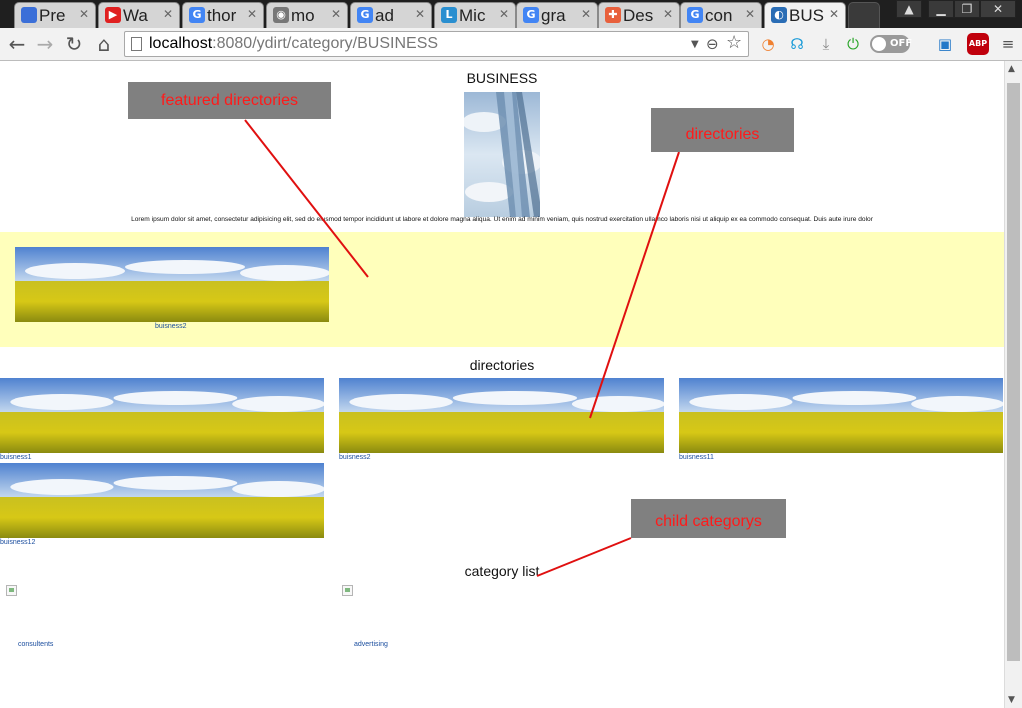 This screenshot has width=1022, height=708. I want to click on tab-title: thor, so click(222, 15).